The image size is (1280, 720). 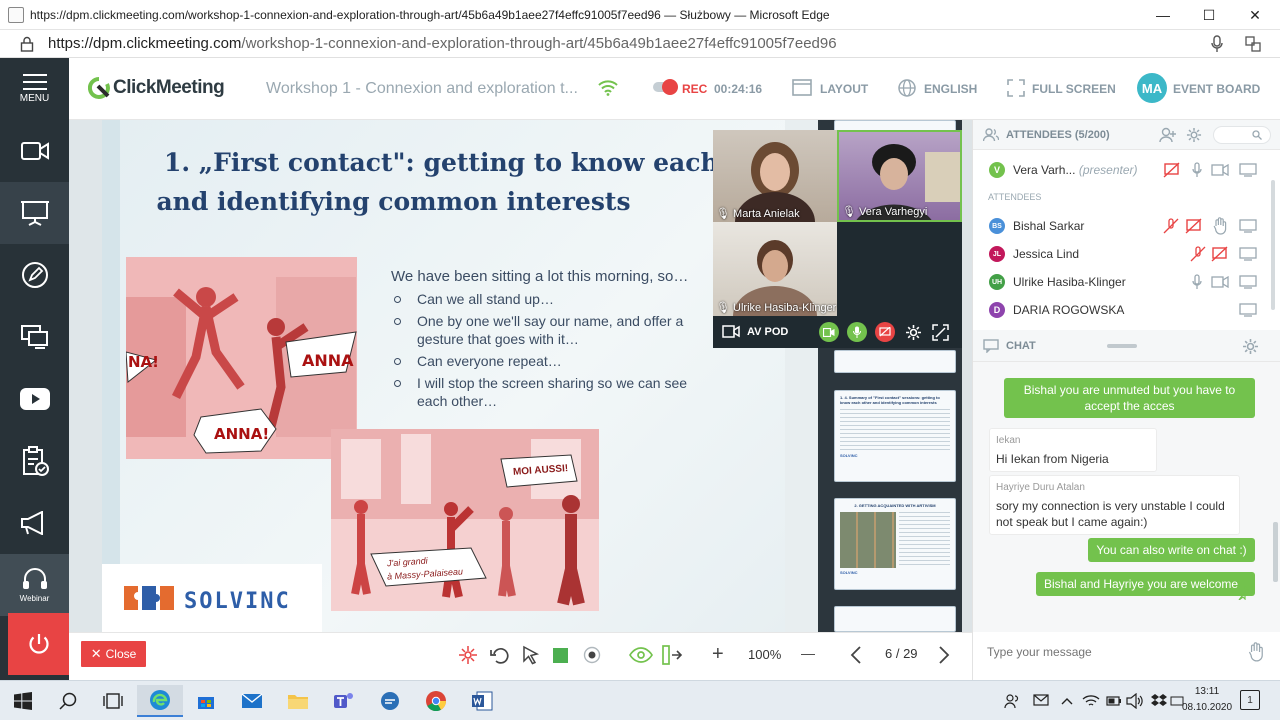 What do you see at coordinates (1123, 254) in the screenshot?
I see `attendee-row: JL Jessica Lind` at bounding box center [1123, 254].